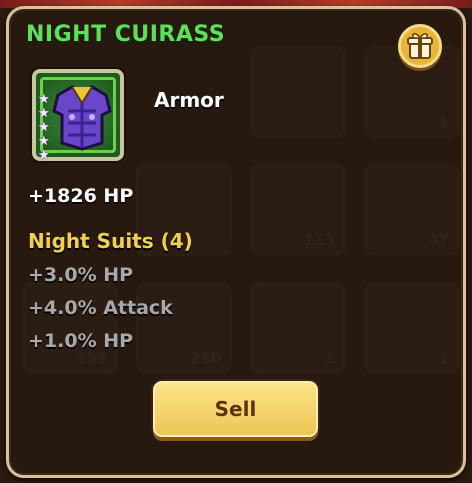 The width and height of the screenshot is (472, 483). I want to click on star-rating: ★ ★ ★ ★ ★, so click(46, 128).